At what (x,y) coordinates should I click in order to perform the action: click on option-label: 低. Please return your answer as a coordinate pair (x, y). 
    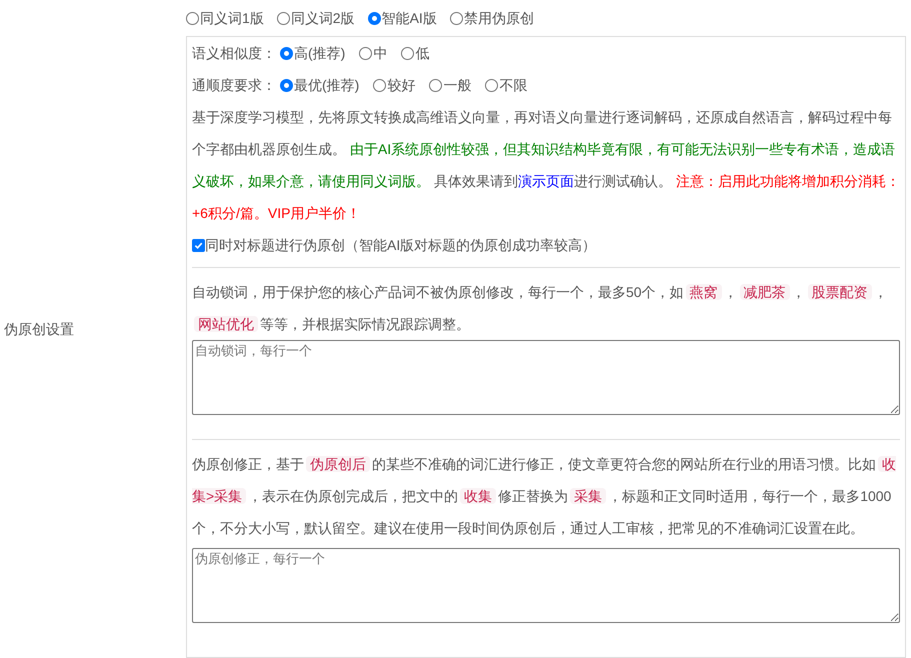
    Looking at the image, I should click on (422, 53).